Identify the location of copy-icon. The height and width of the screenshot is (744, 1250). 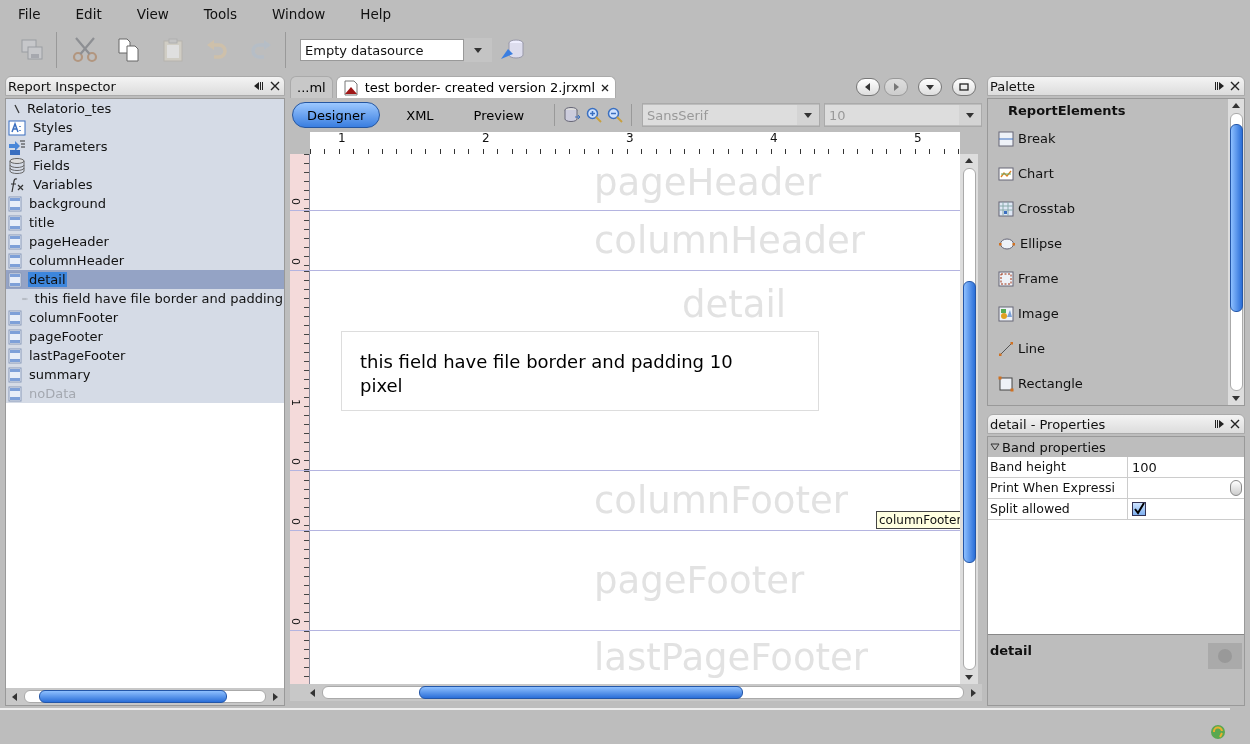
(129, 50).